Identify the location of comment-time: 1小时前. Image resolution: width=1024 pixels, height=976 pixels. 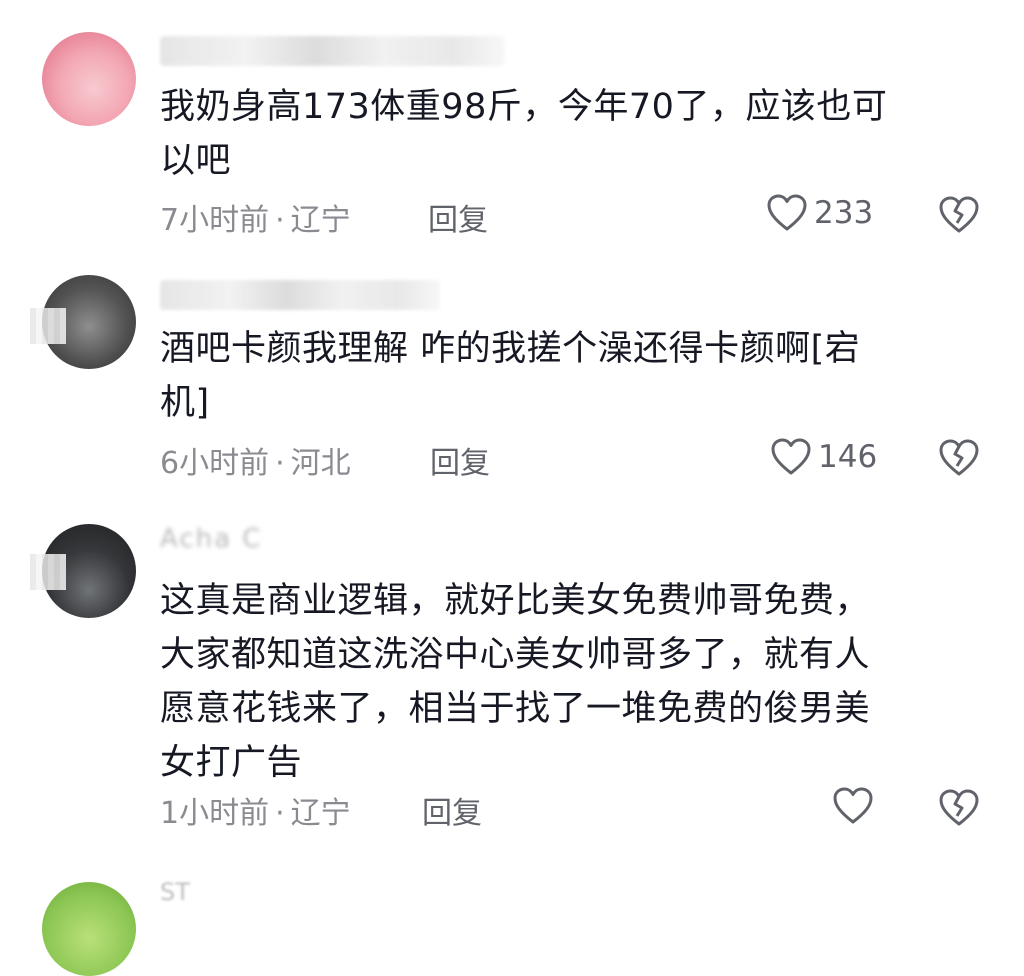
(215, 813).